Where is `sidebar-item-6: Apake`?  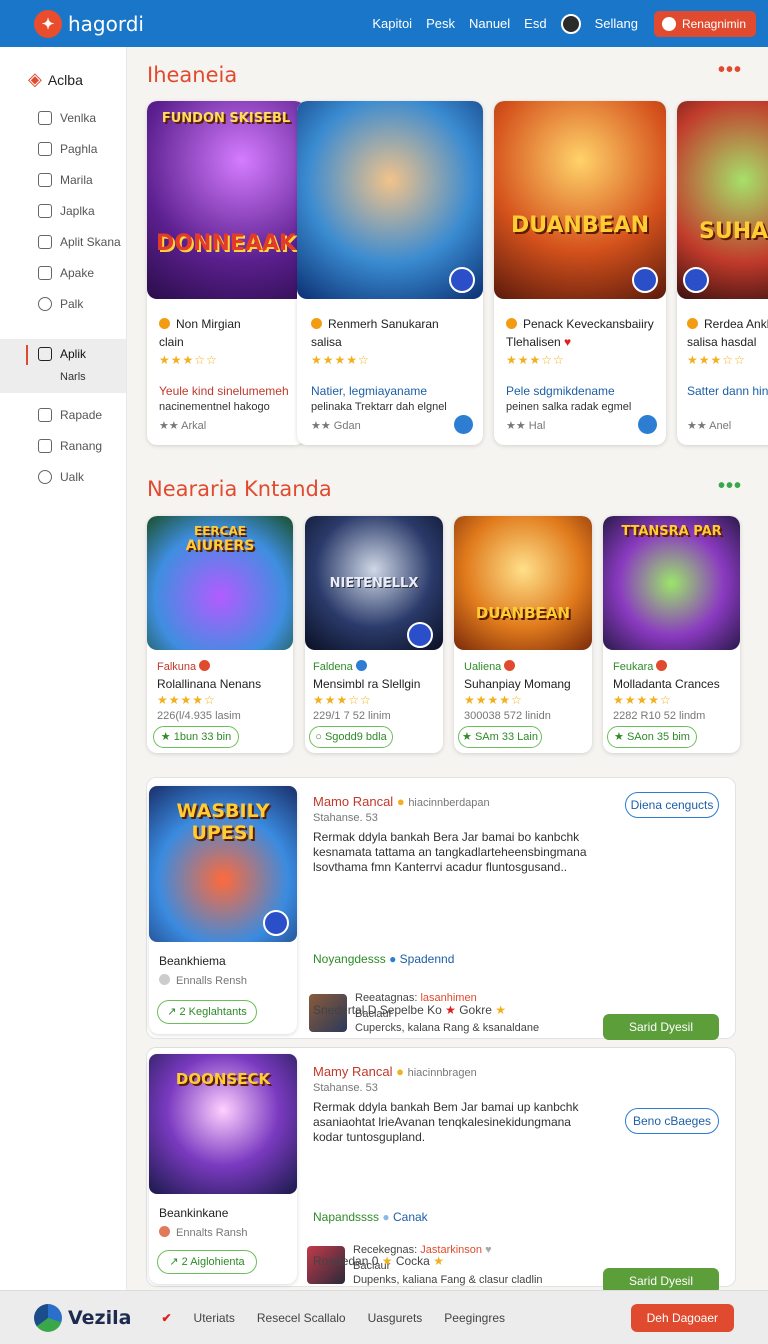
sidebar-item-6: Apake is located at coordinates (63, 272).